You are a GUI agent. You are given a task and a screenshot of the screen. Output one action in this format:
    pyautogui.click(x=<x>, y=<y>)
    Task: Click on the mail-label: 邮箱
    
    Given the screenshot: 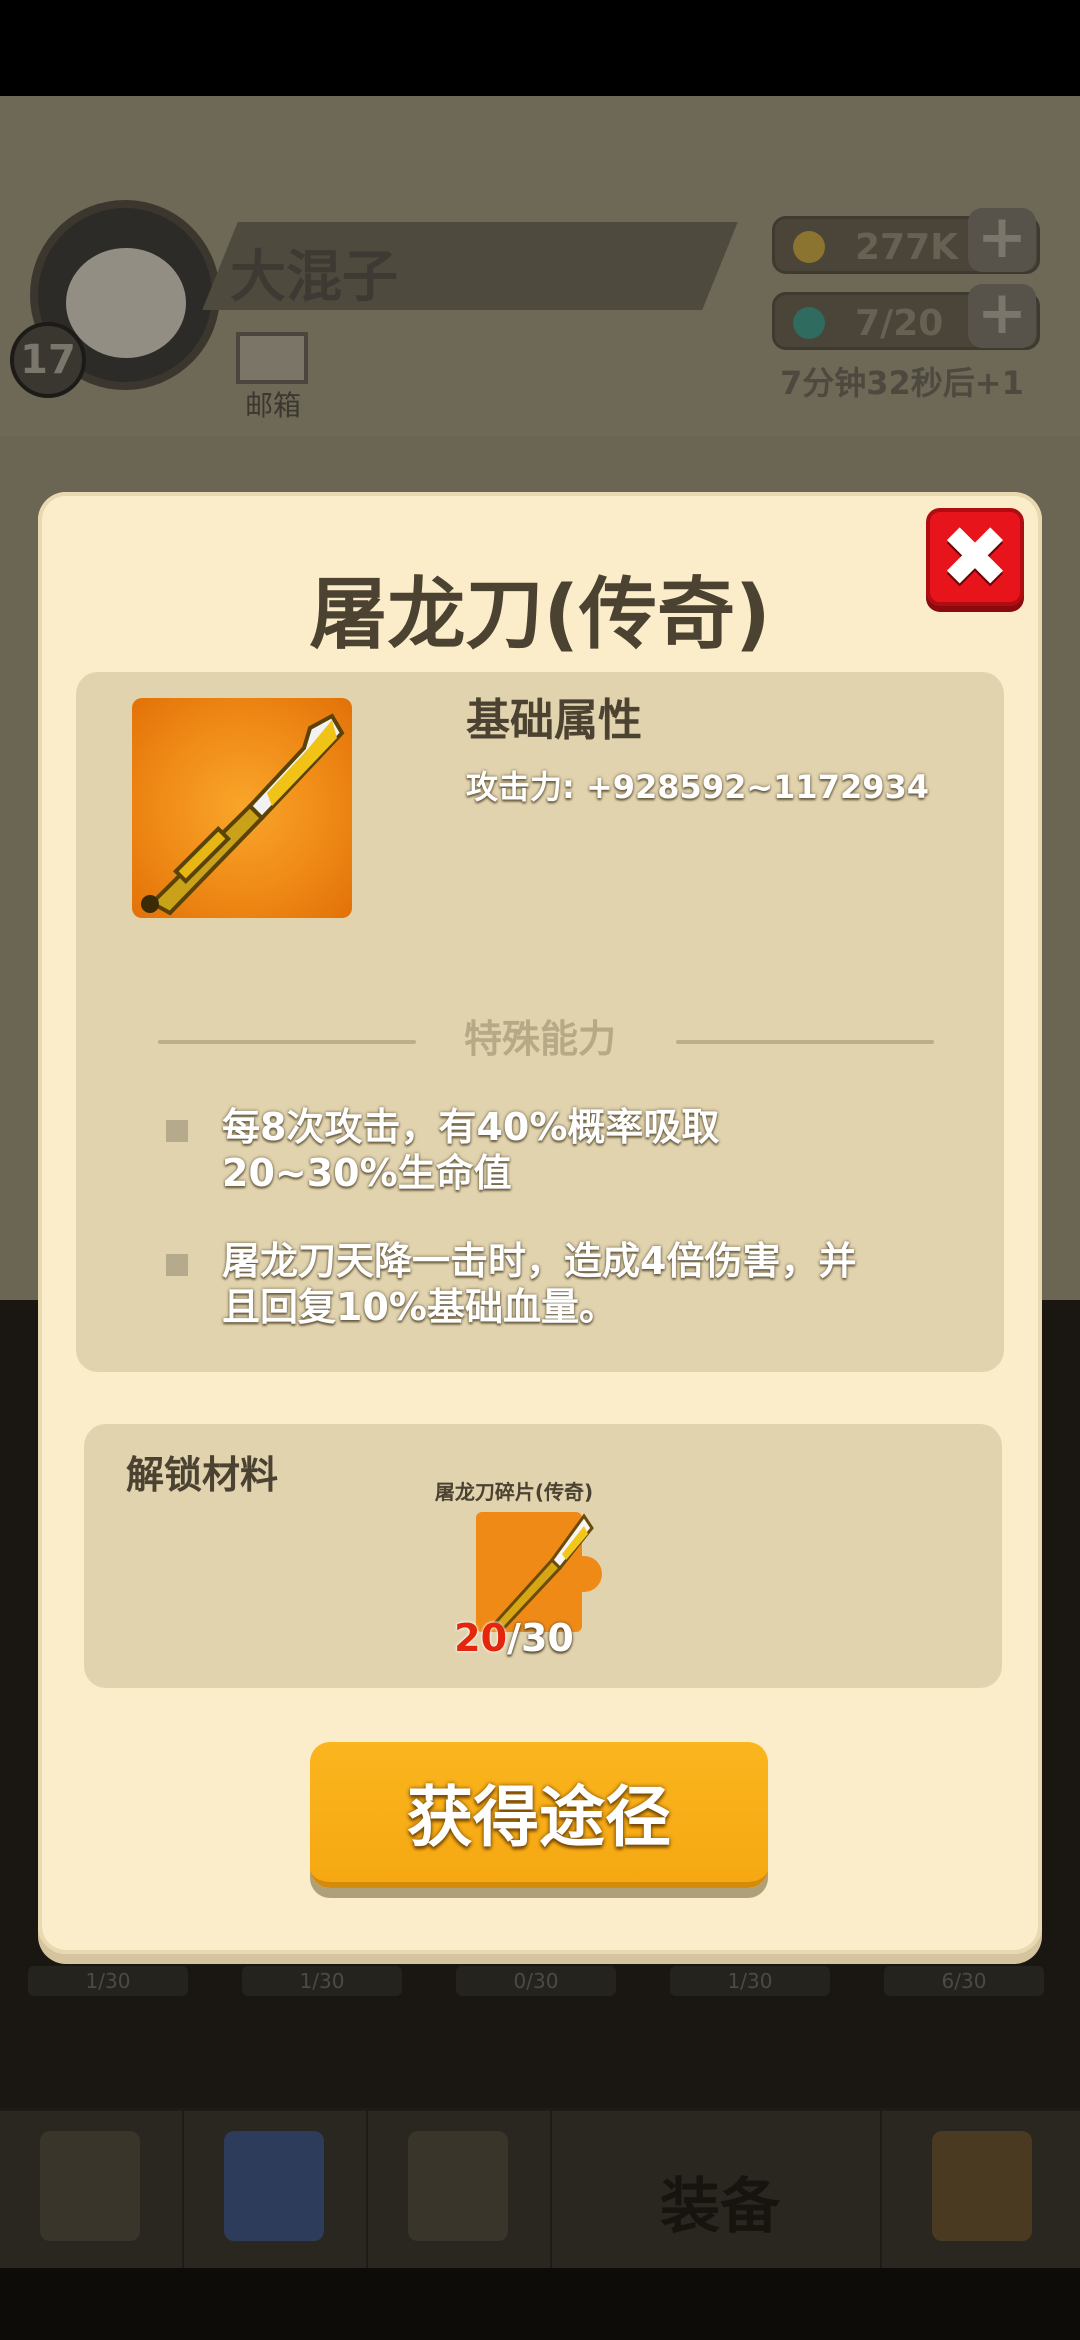 What is the action you would take?
    pyautogui.click(x=272, y=405)
    